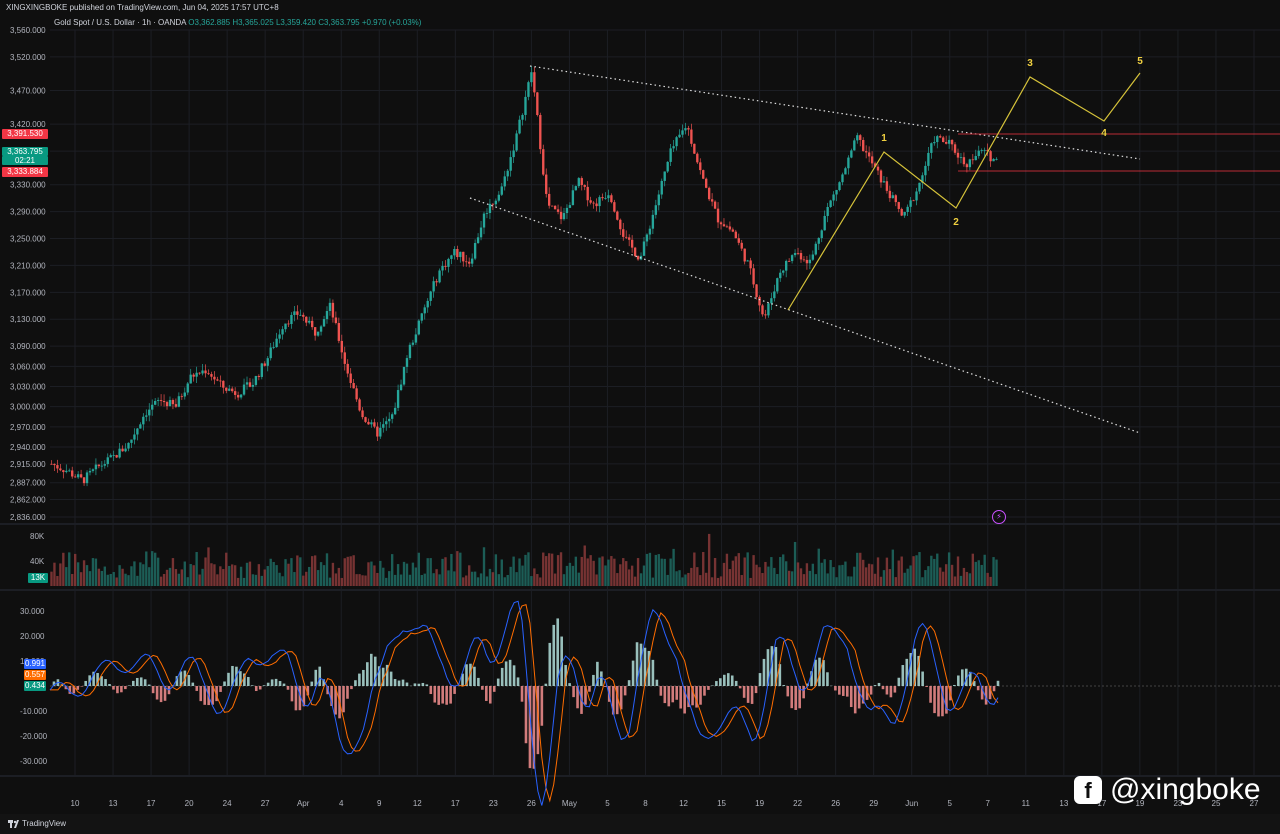  I want to click on price-tick-label: 3,210.000, so click(28, 265).